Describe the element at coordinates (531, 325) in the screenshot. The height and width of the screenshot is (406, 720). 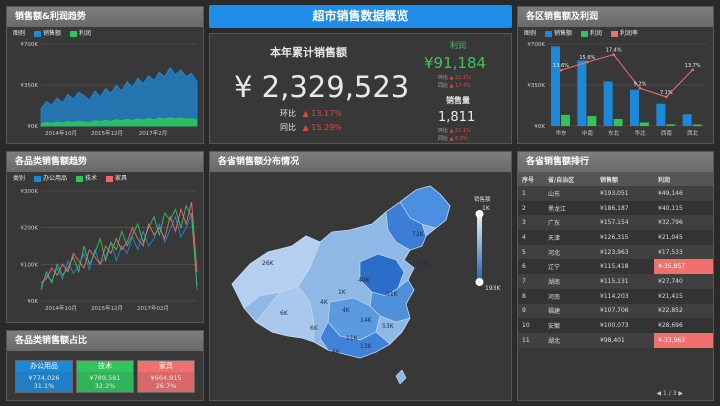
I see `table-cell: 10` at that location.